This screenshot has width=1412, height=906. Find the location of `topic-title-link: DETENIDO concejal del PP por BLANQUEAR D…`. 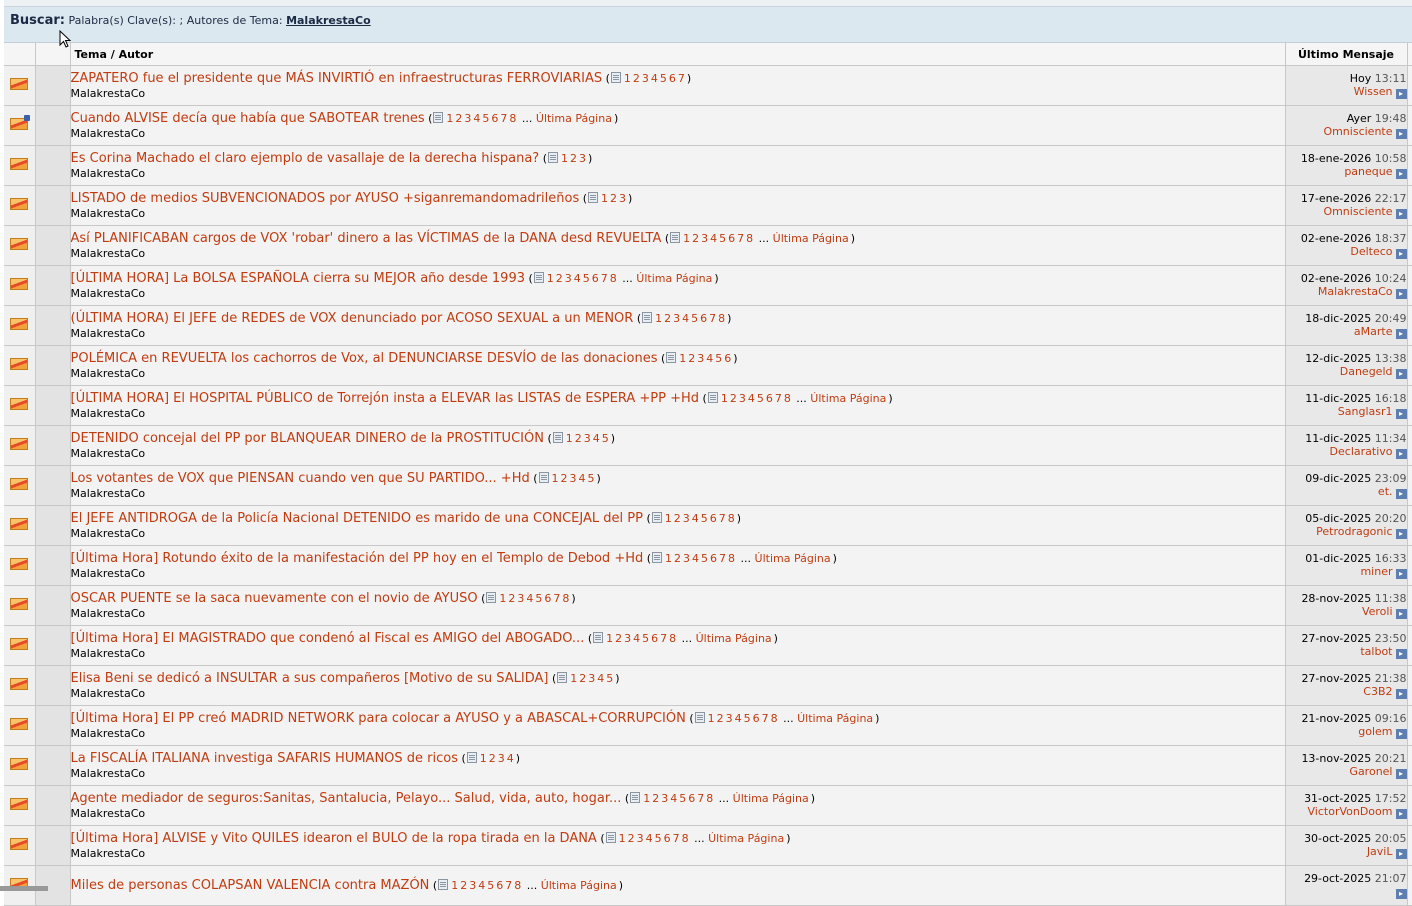

topic-title-link: DETENIDO concejal del PP por BLANQUEAR D… is located at coordinates (307, 438).